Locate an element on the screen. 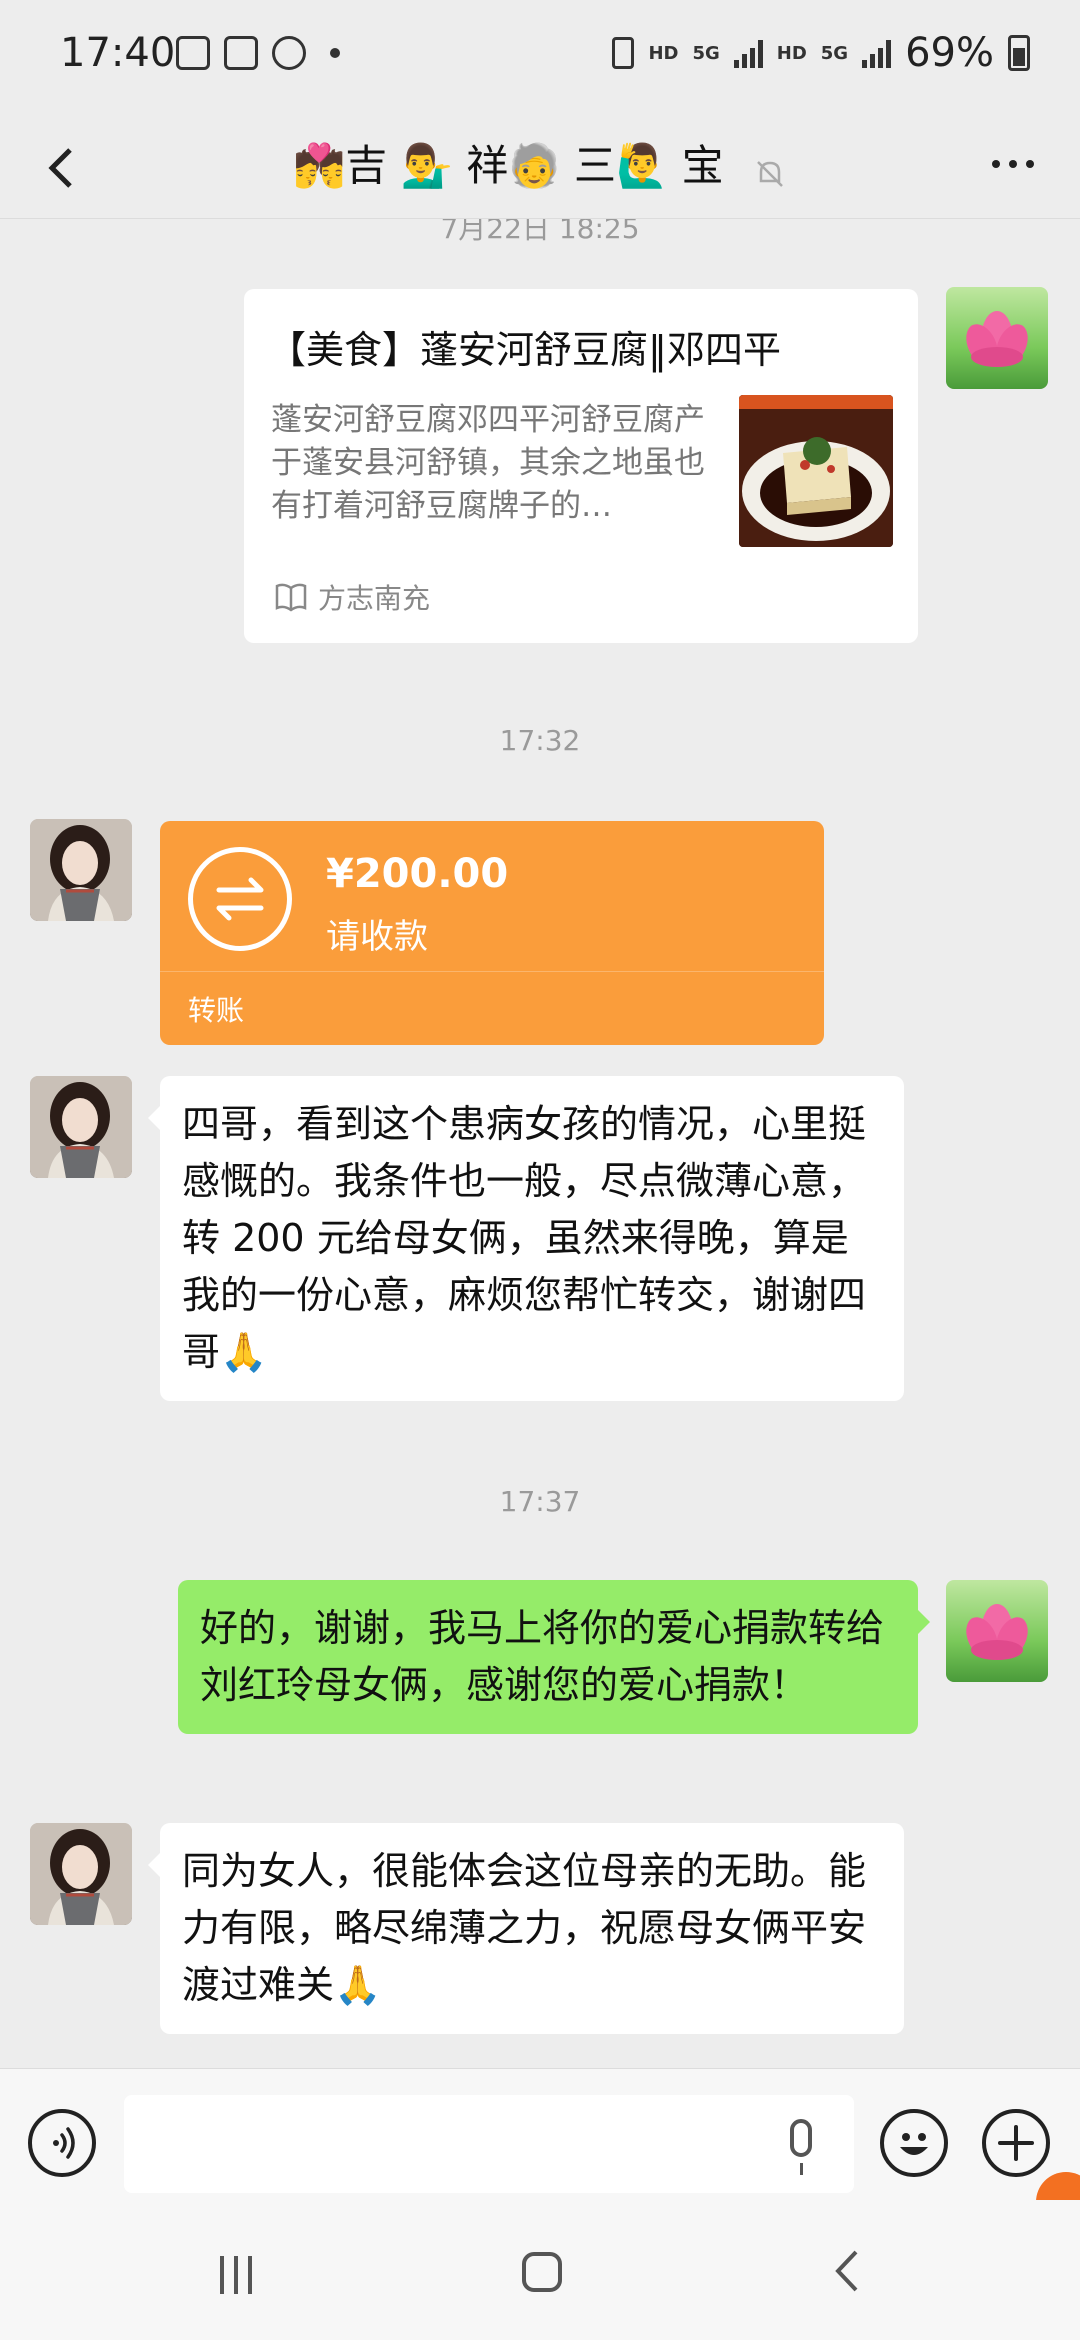 The width and height of the screenshot is (1080, 2340). transfer-amount: ¥200.00 is located at coordinates (417, 874).